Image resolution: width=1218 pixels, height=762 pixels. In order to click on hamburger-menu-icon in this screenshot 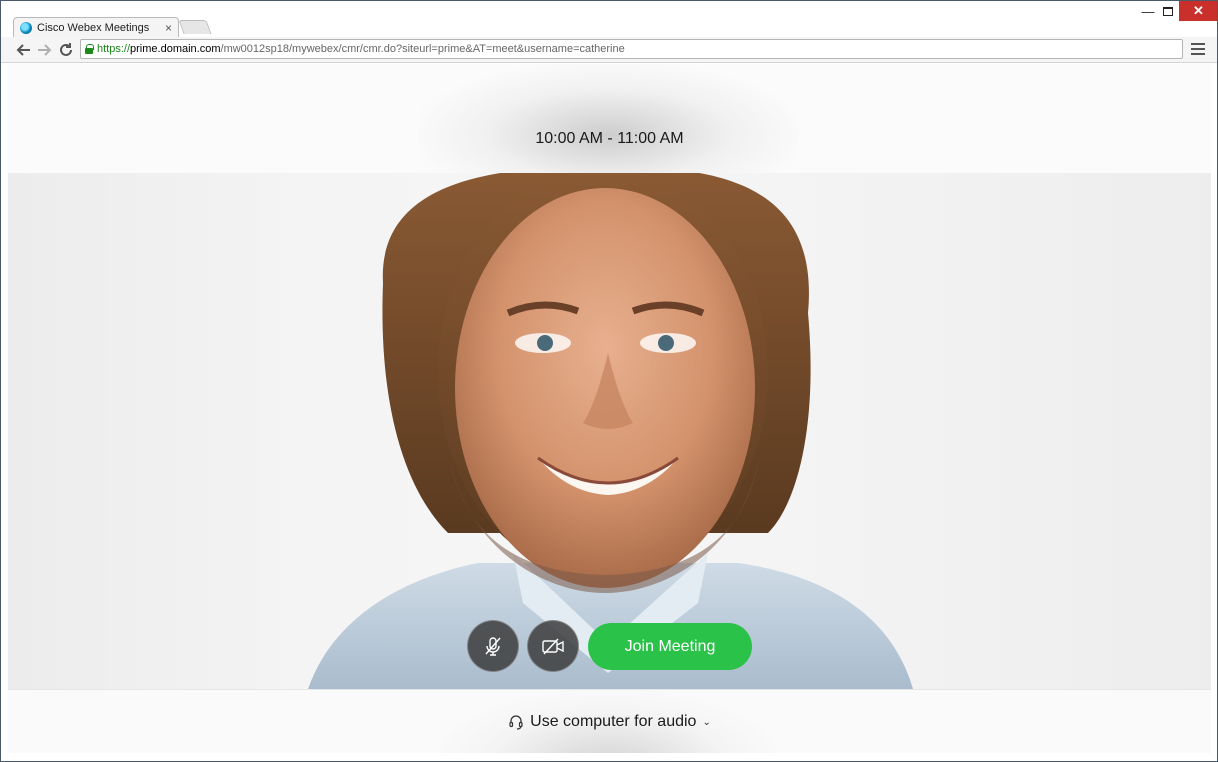, I will do `click(1198, 49)`.